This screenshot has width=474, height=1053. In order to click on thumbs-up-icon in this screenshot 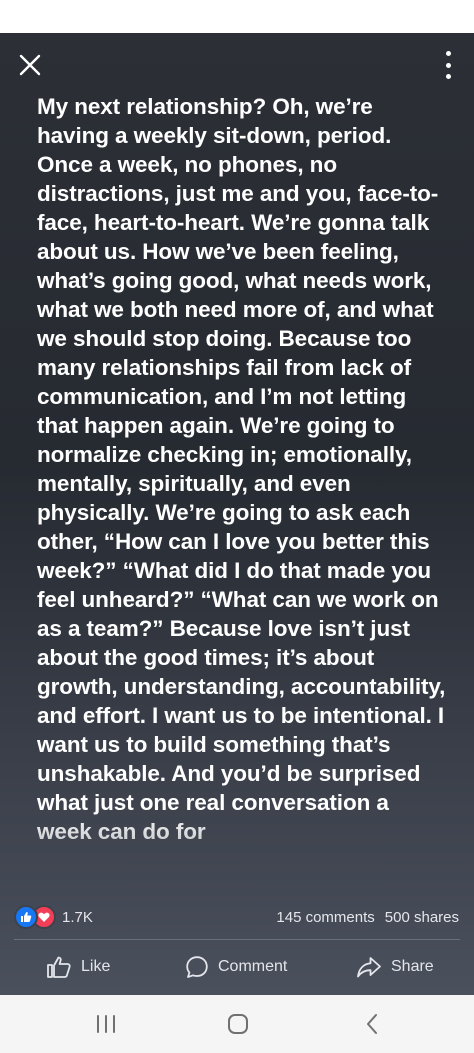, I will do `click(59, 967)`.